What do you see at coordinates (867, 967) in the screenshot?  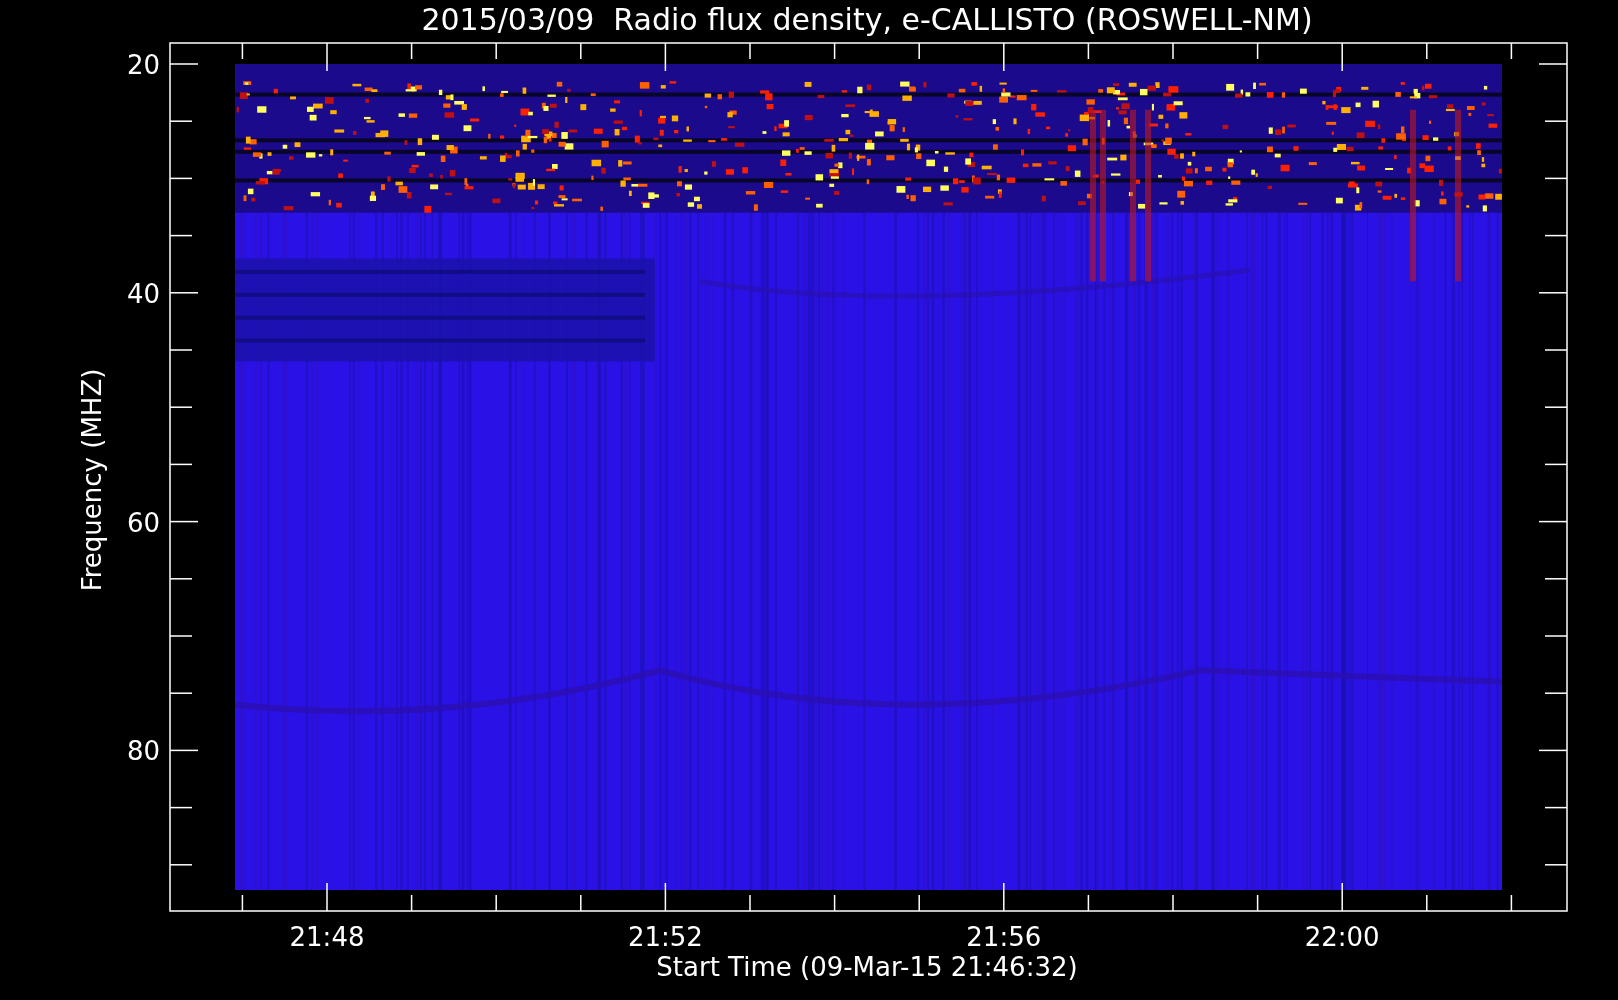 I see `x-axis-label: Start Time (09-Mar-15 21:46:32)` at bounding box center [867, 967].